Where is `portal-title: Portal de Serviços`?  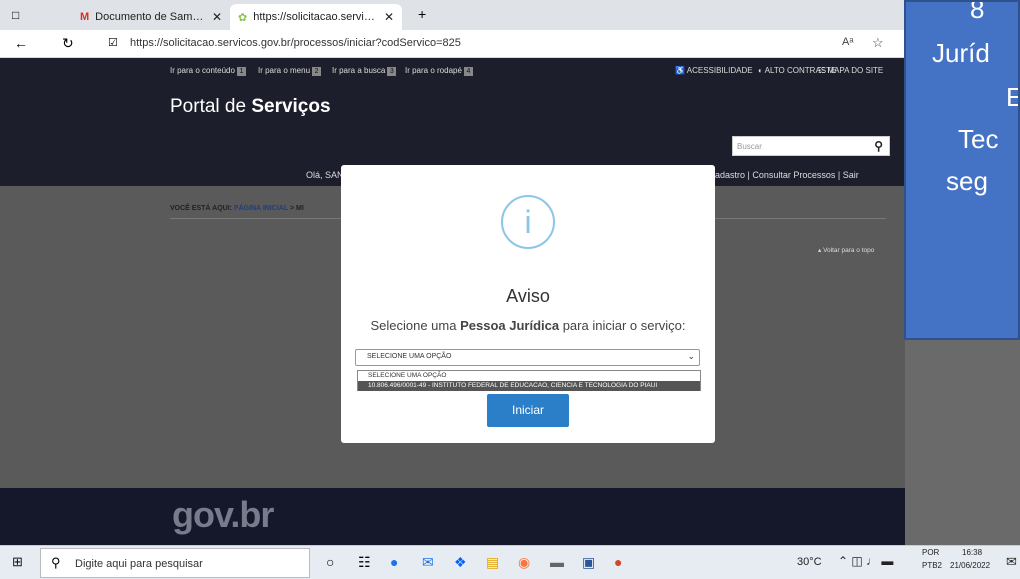
portal-title: Portal de Serviços is located at coordinates (250, 107).